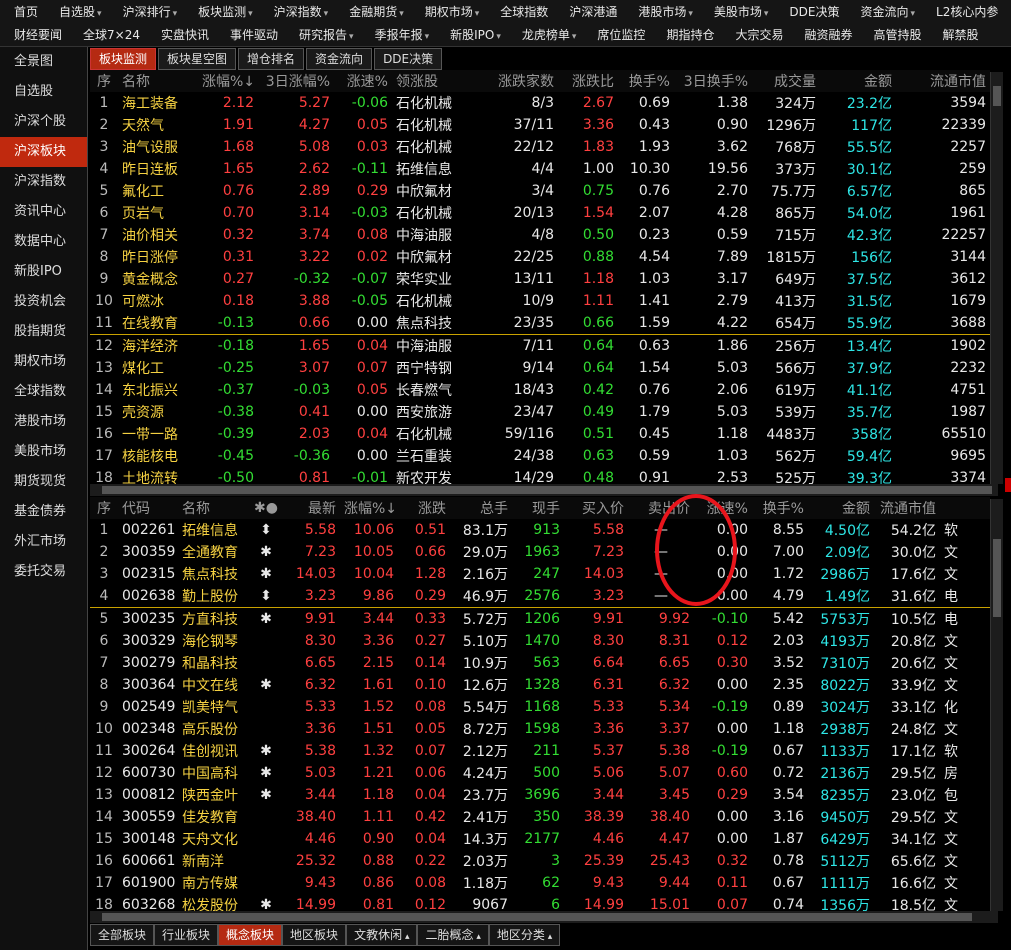 The image size is (1011, 950). Describe the element at coordinates (449, 13) in the screenshot. I see `menu-item: 期权市场` at that location.